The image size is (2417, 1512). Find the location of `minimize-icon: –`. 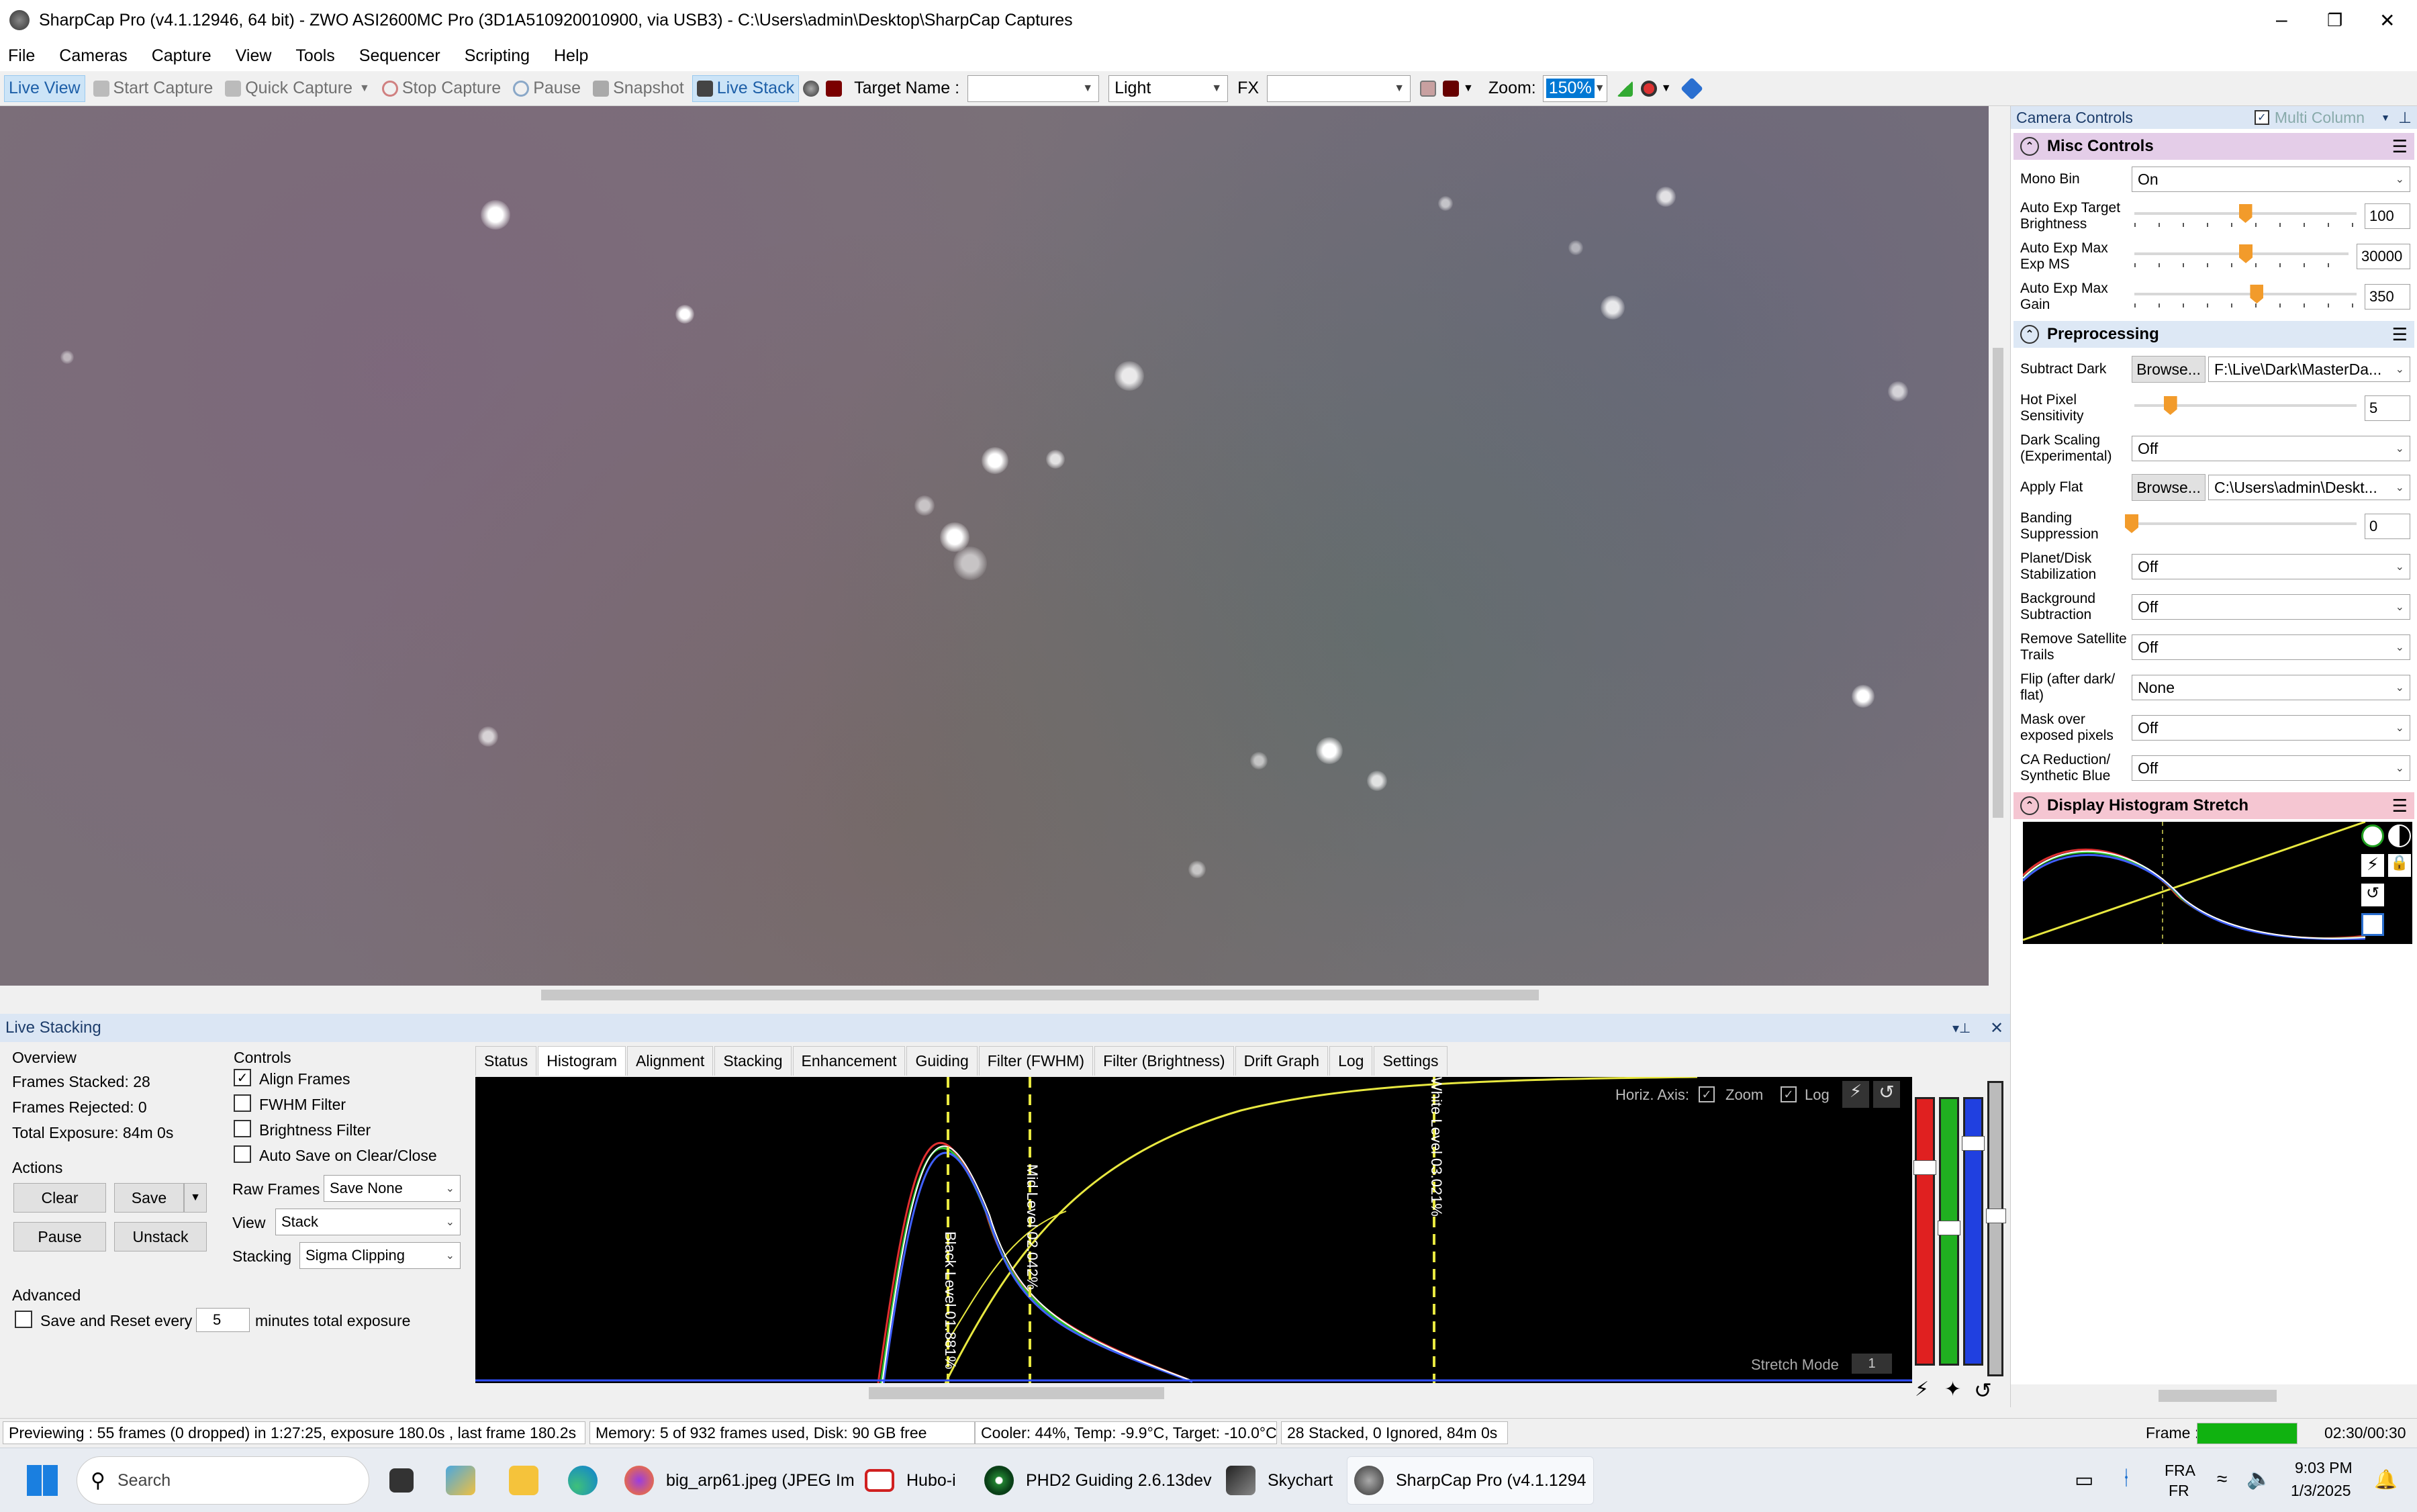

minimize-icon: – is located at coordinates (2281, 20).